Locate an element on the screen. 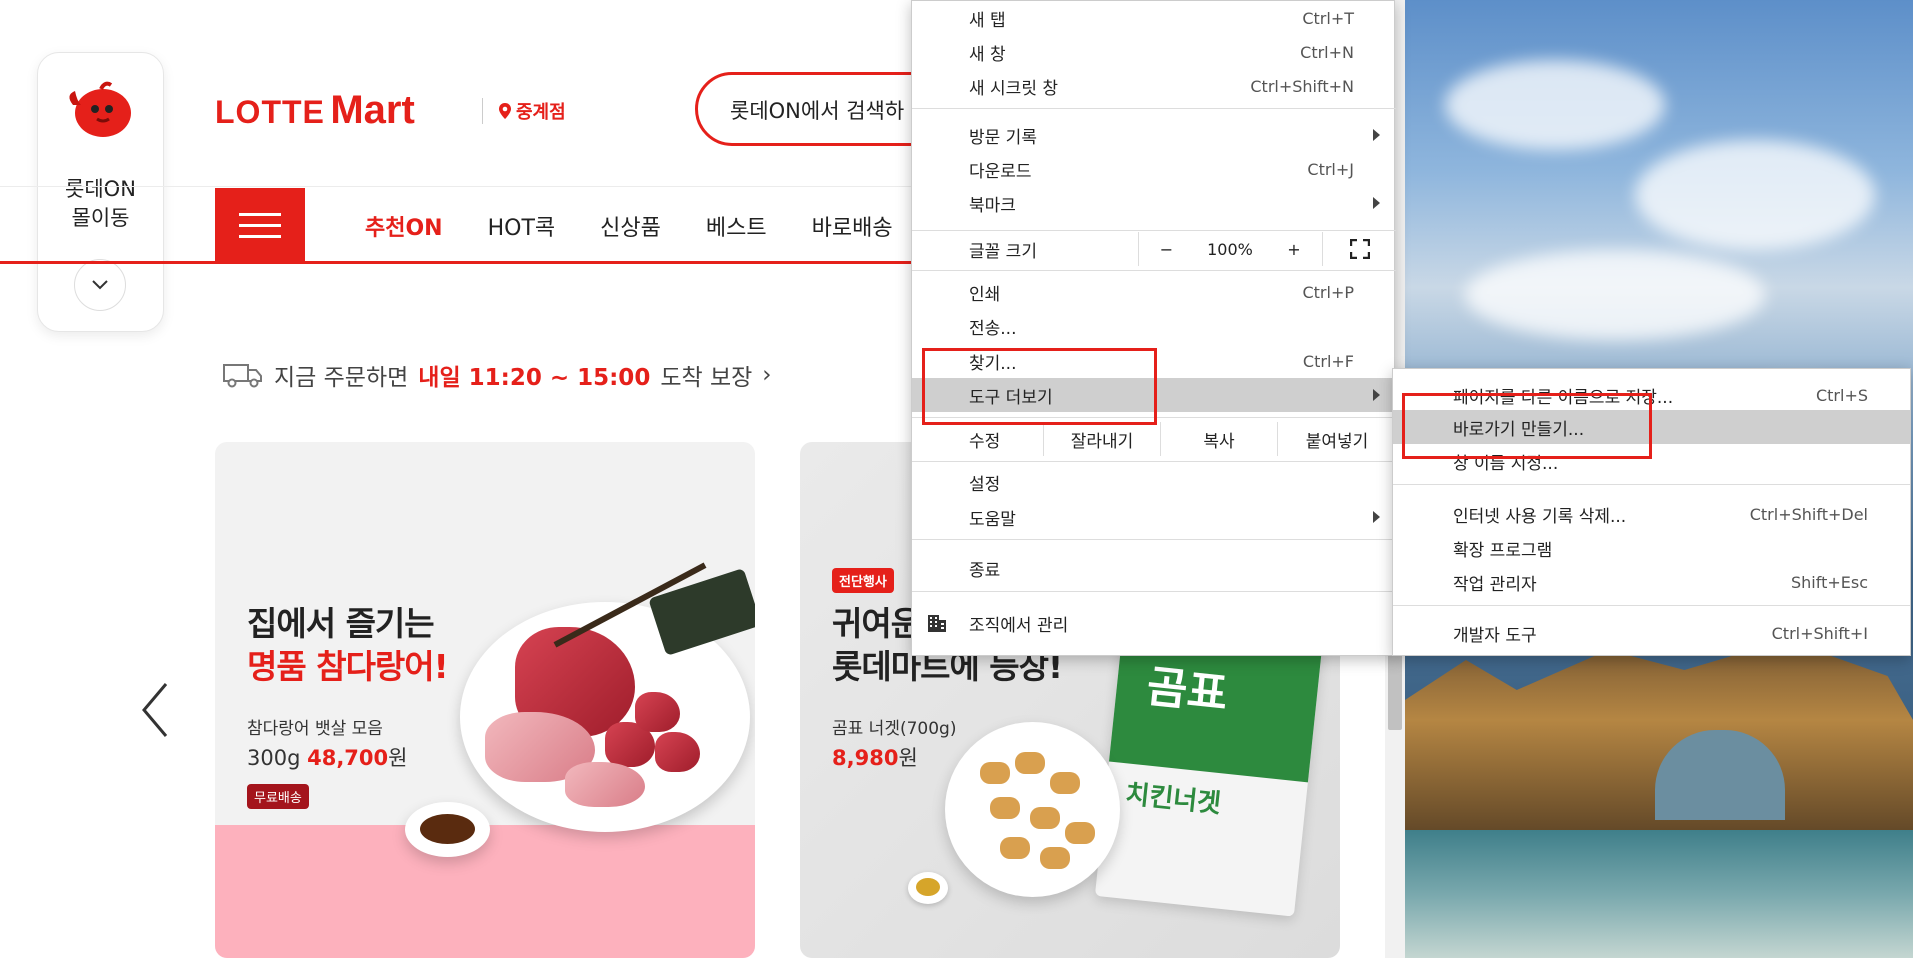  menu-item-print: 인쇄 Ctrl+P is located at coordinates (1154, 292).